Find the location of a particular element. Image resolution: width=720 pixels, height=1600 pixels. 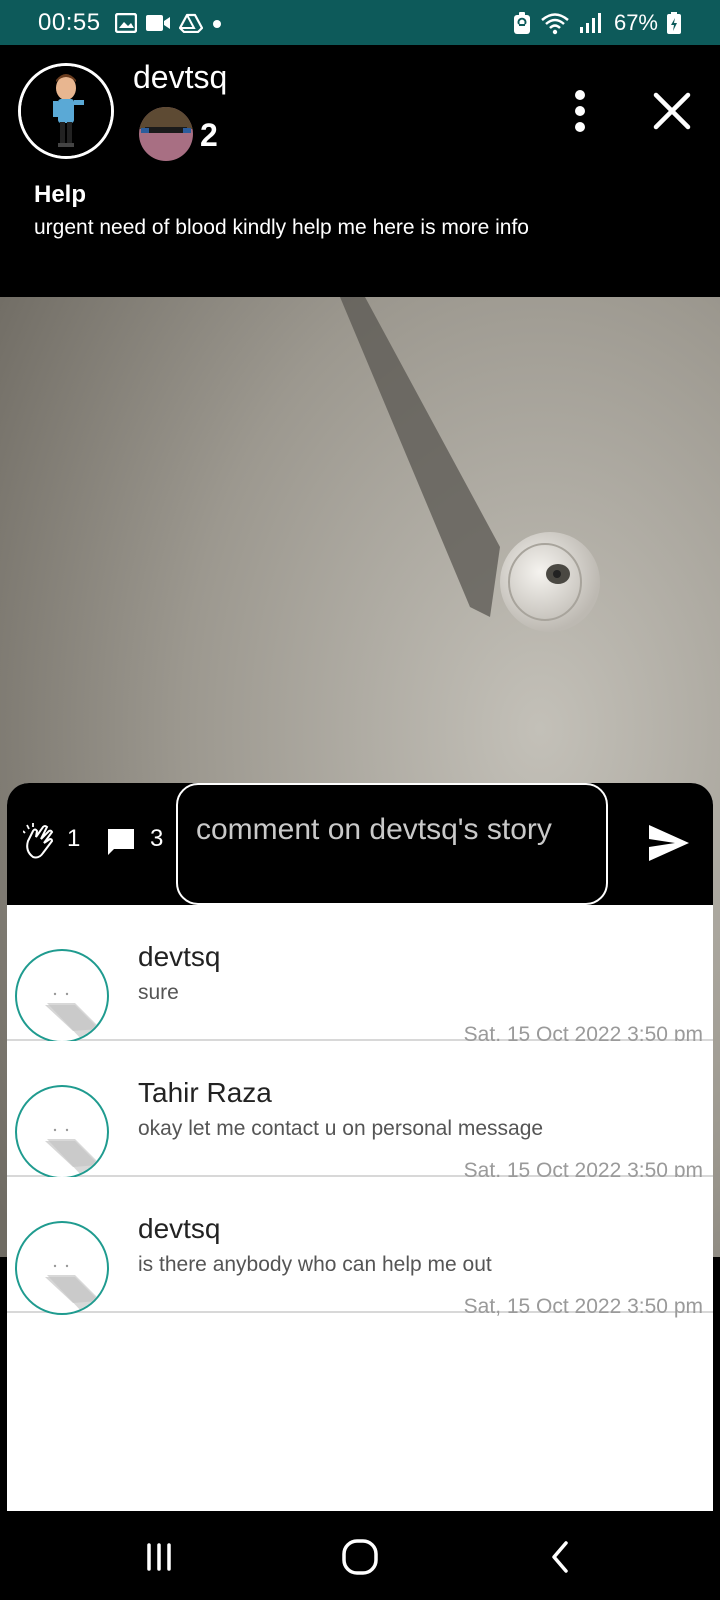

home-icon is located at coordinates (360, 1557).